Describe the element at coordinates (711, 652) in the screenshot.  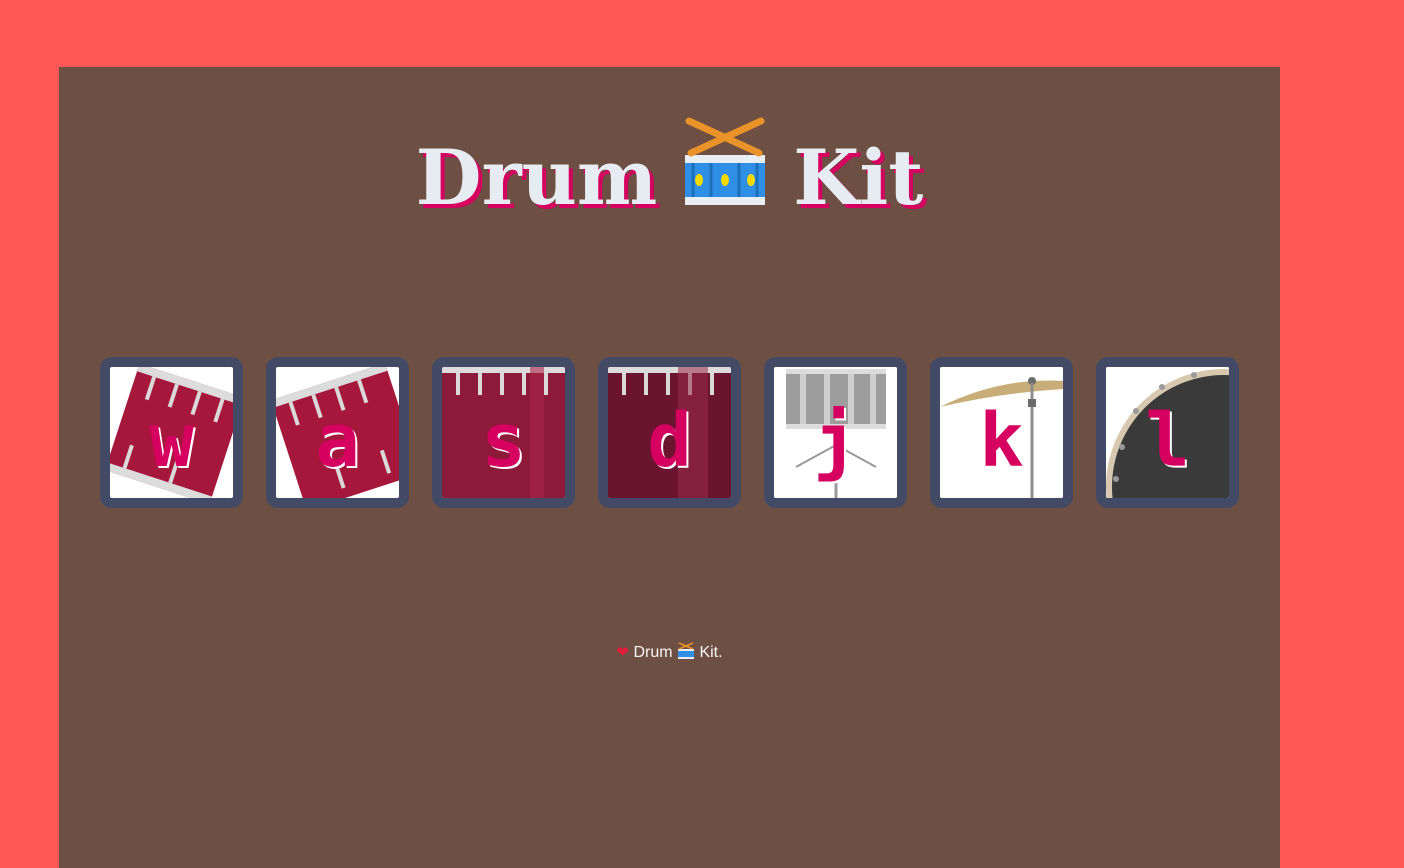
I see `footer-text-kit: Kit.` at that location.